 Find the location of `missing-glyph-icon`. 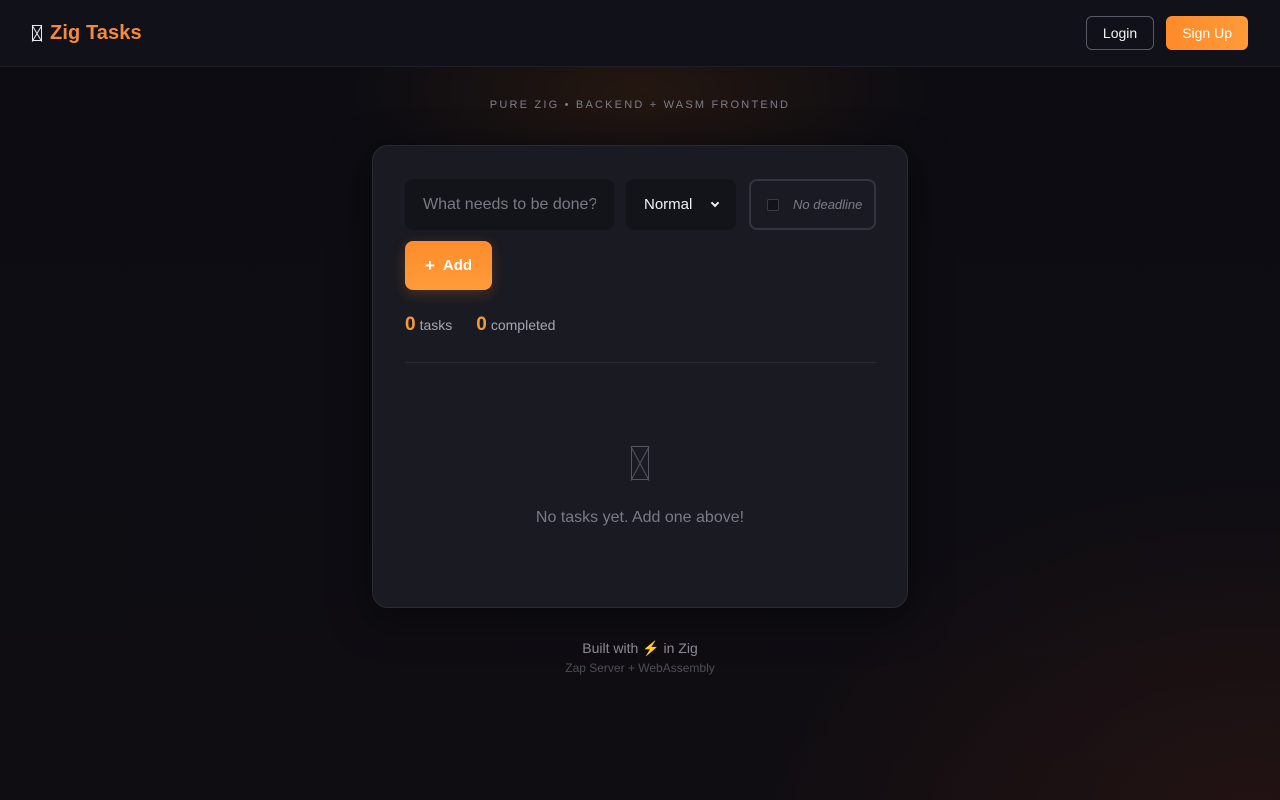

missing-glyph-icon is located at coordinates (37, 33).